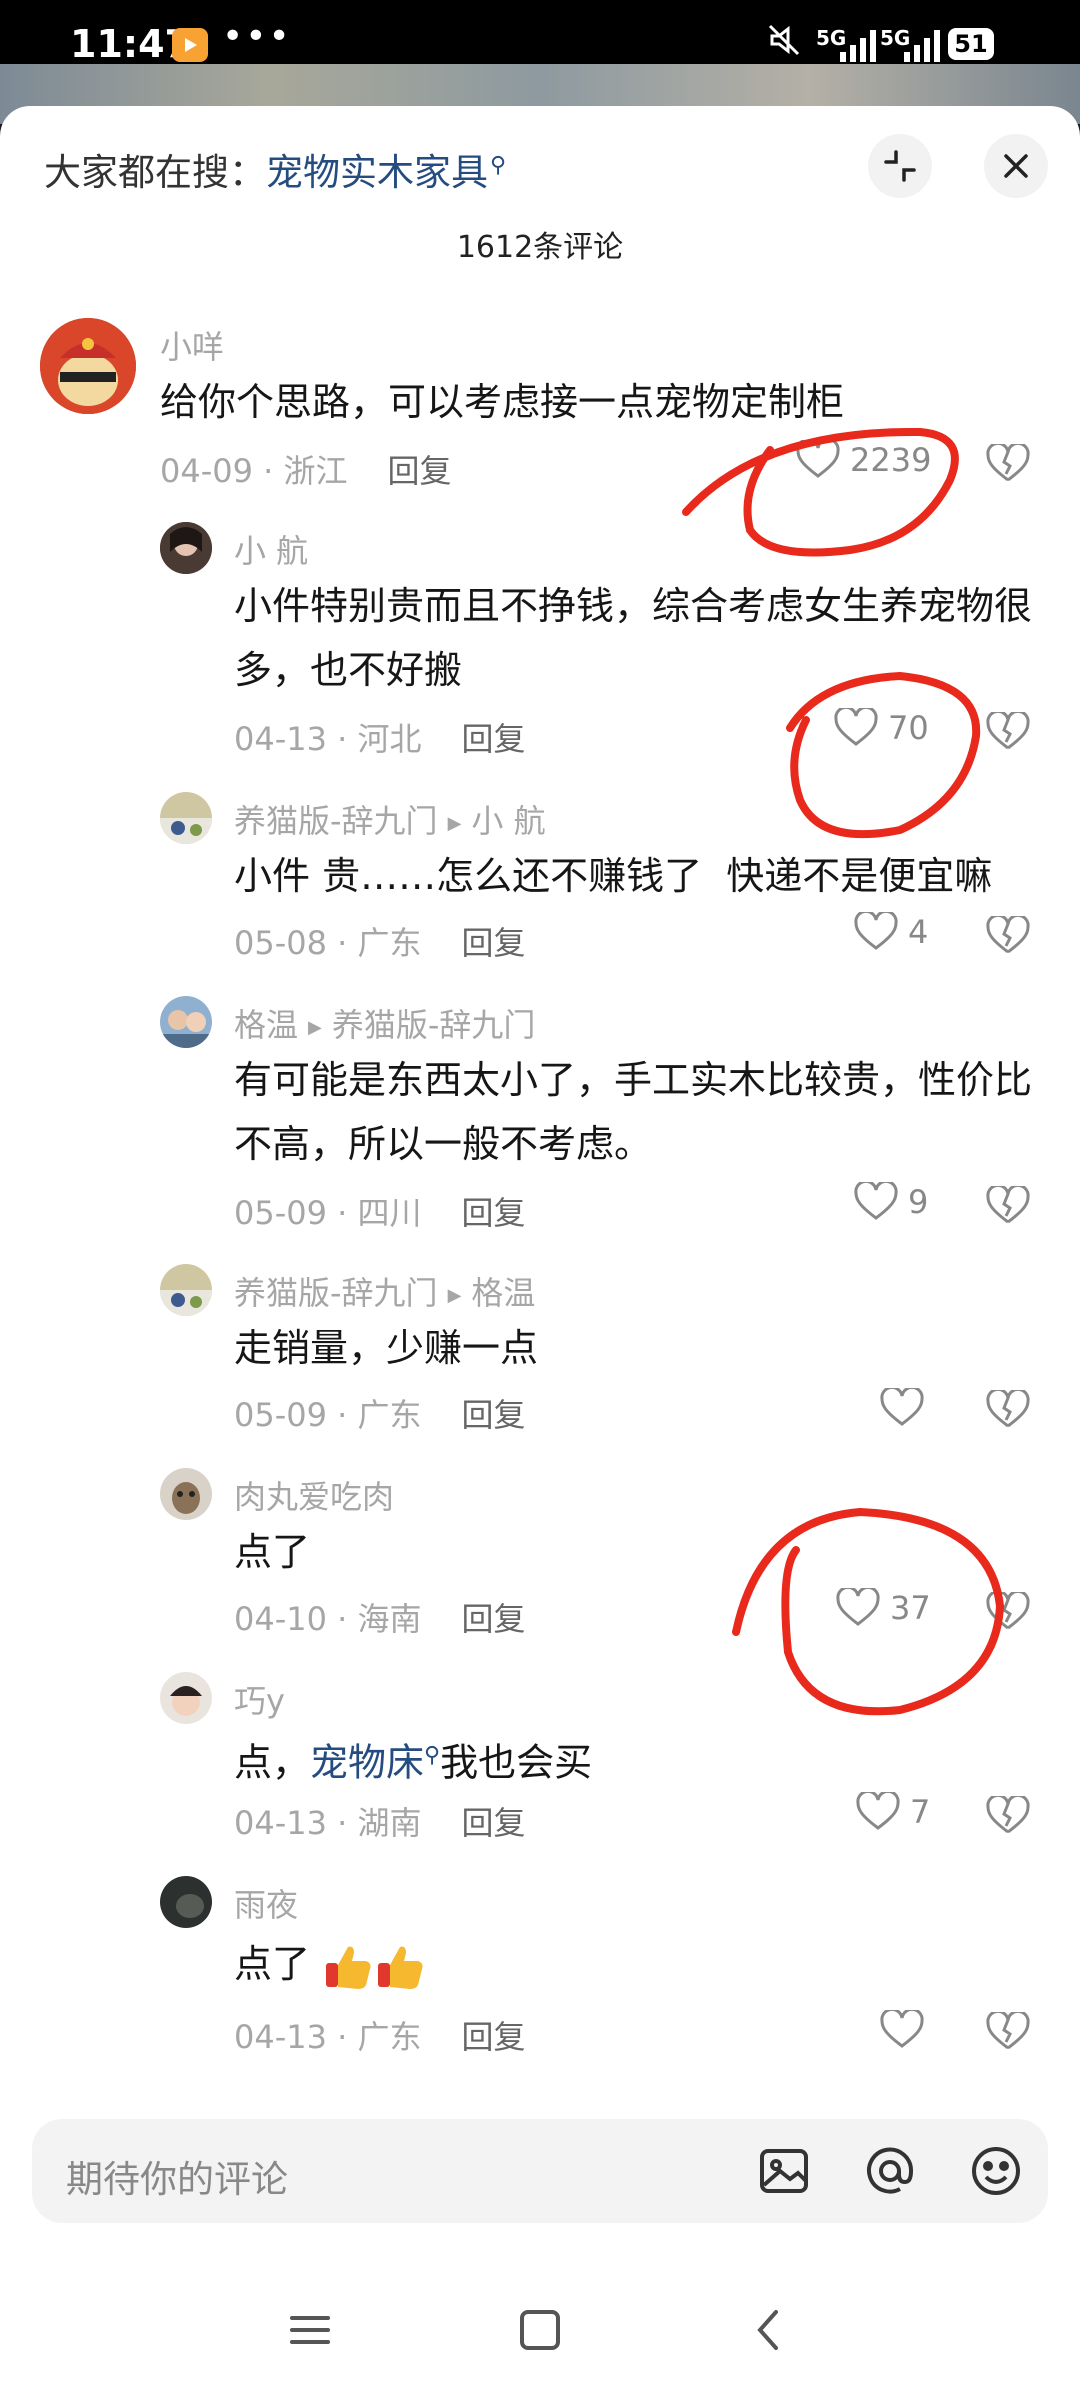 The height and width of the screenshot is (2401, 1080). Describe the element at coordinates (259, 1699) in the screenshot. I see `comment-username: 巧y` at that location.